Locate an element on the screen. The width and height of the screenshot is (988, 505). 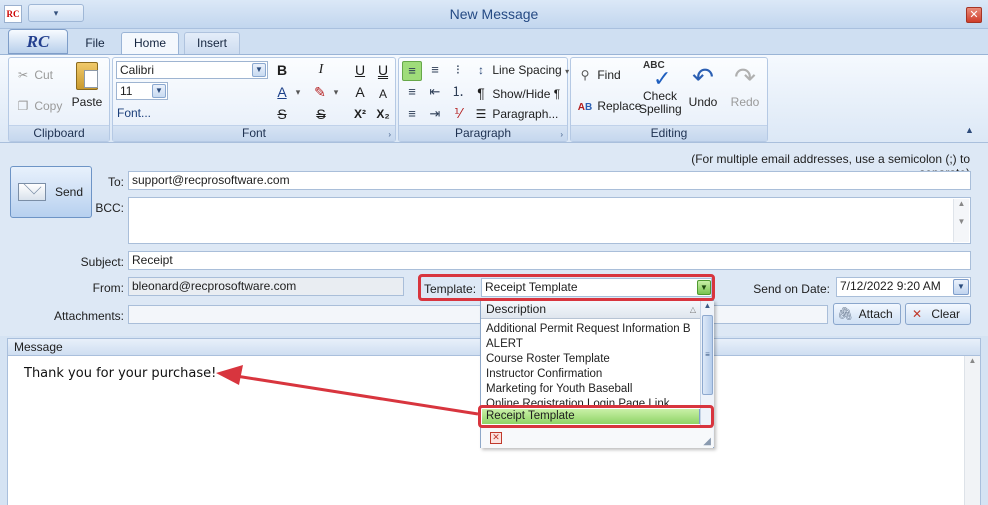
annotation-arrow-line is located at coordinates (357, 395).